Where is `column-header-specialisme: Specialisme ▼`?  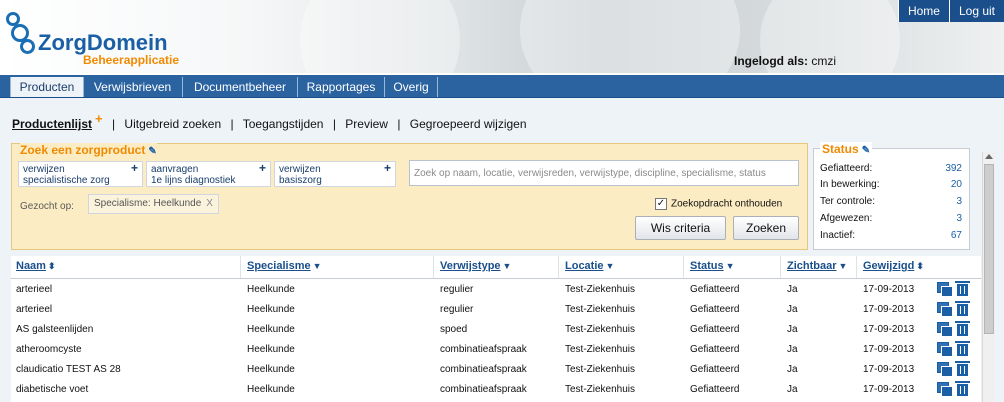
column-header-specialisme: Specialisme ▼ is located at coordinates (284, 266).